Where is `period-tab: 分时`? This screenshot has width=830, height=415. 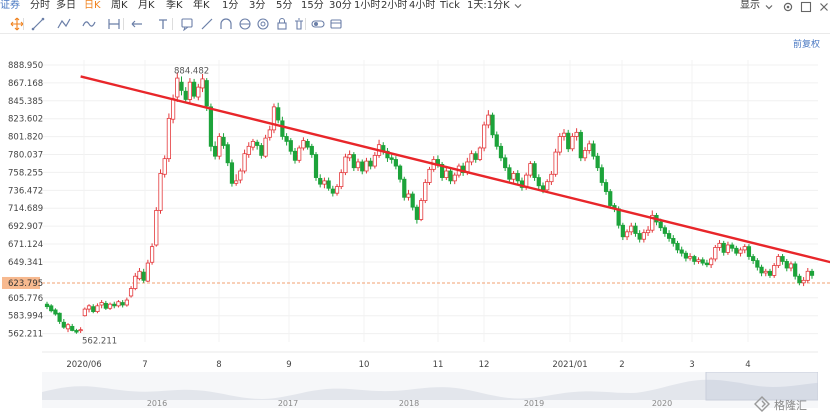 period-tab: 分时 is located at coordinates (40, 6).